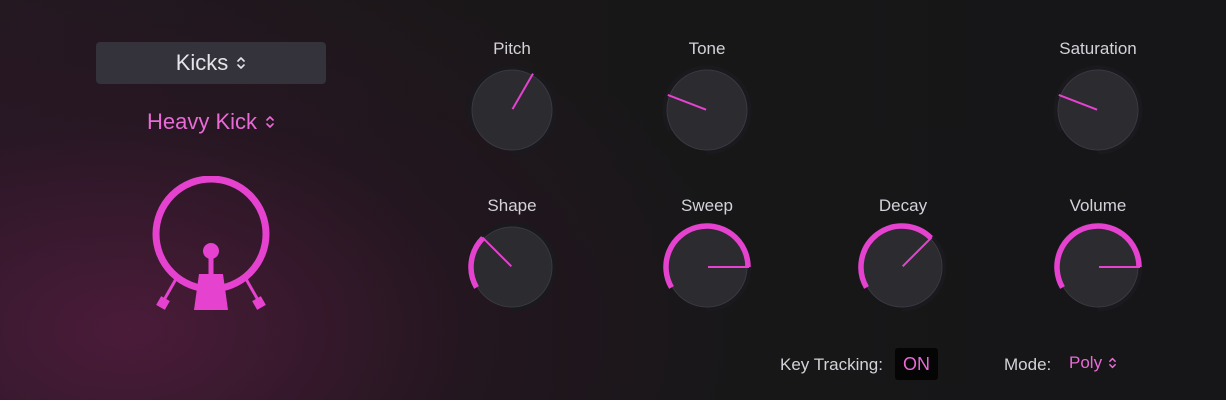 Image resolution: width=1226 pixels, height=400 pixels. What do you see at coordinates (512, 205) in the screenshot?
I see `shape-label: Shape` at bounding box center [512, 205].